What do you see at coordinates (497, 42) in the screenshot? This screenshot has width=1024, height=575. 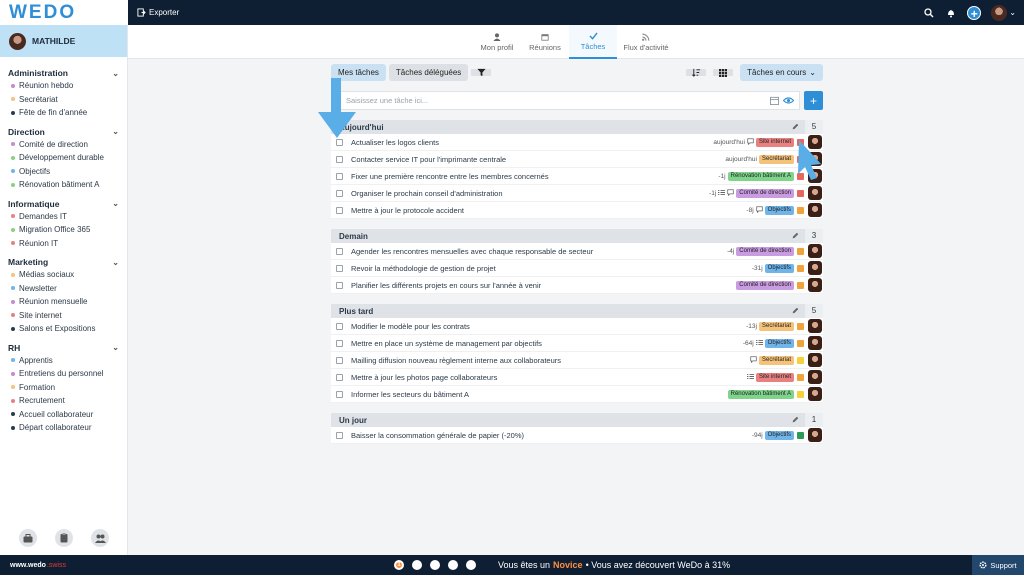 I see `tab-mon-profil: Mon profil` at bounding box center [497, 42].